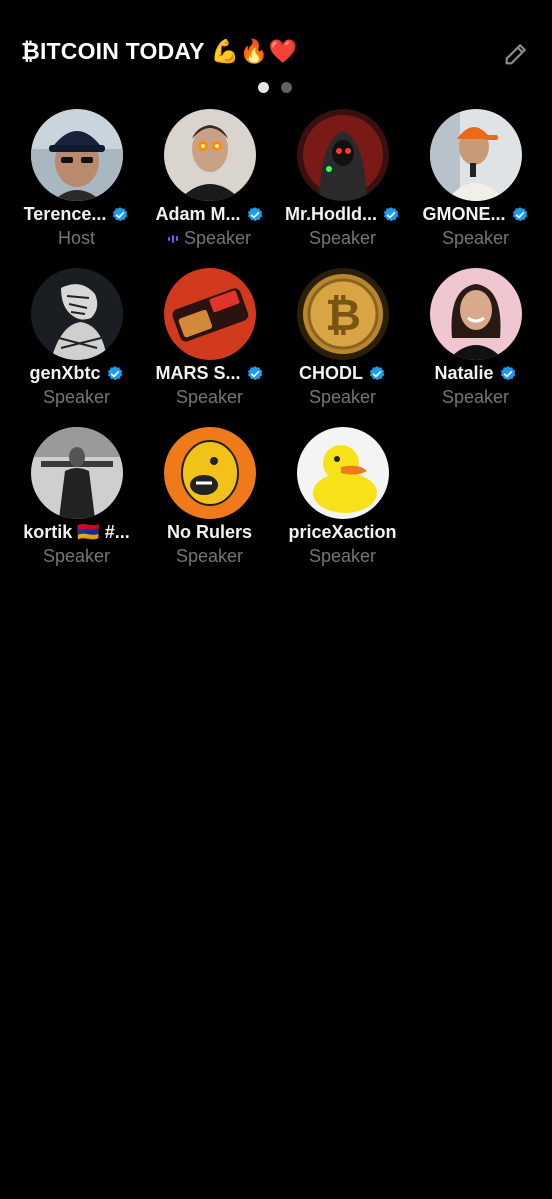  I want to click on participant-tile: Adam M... Speaker, so click(209, 187).